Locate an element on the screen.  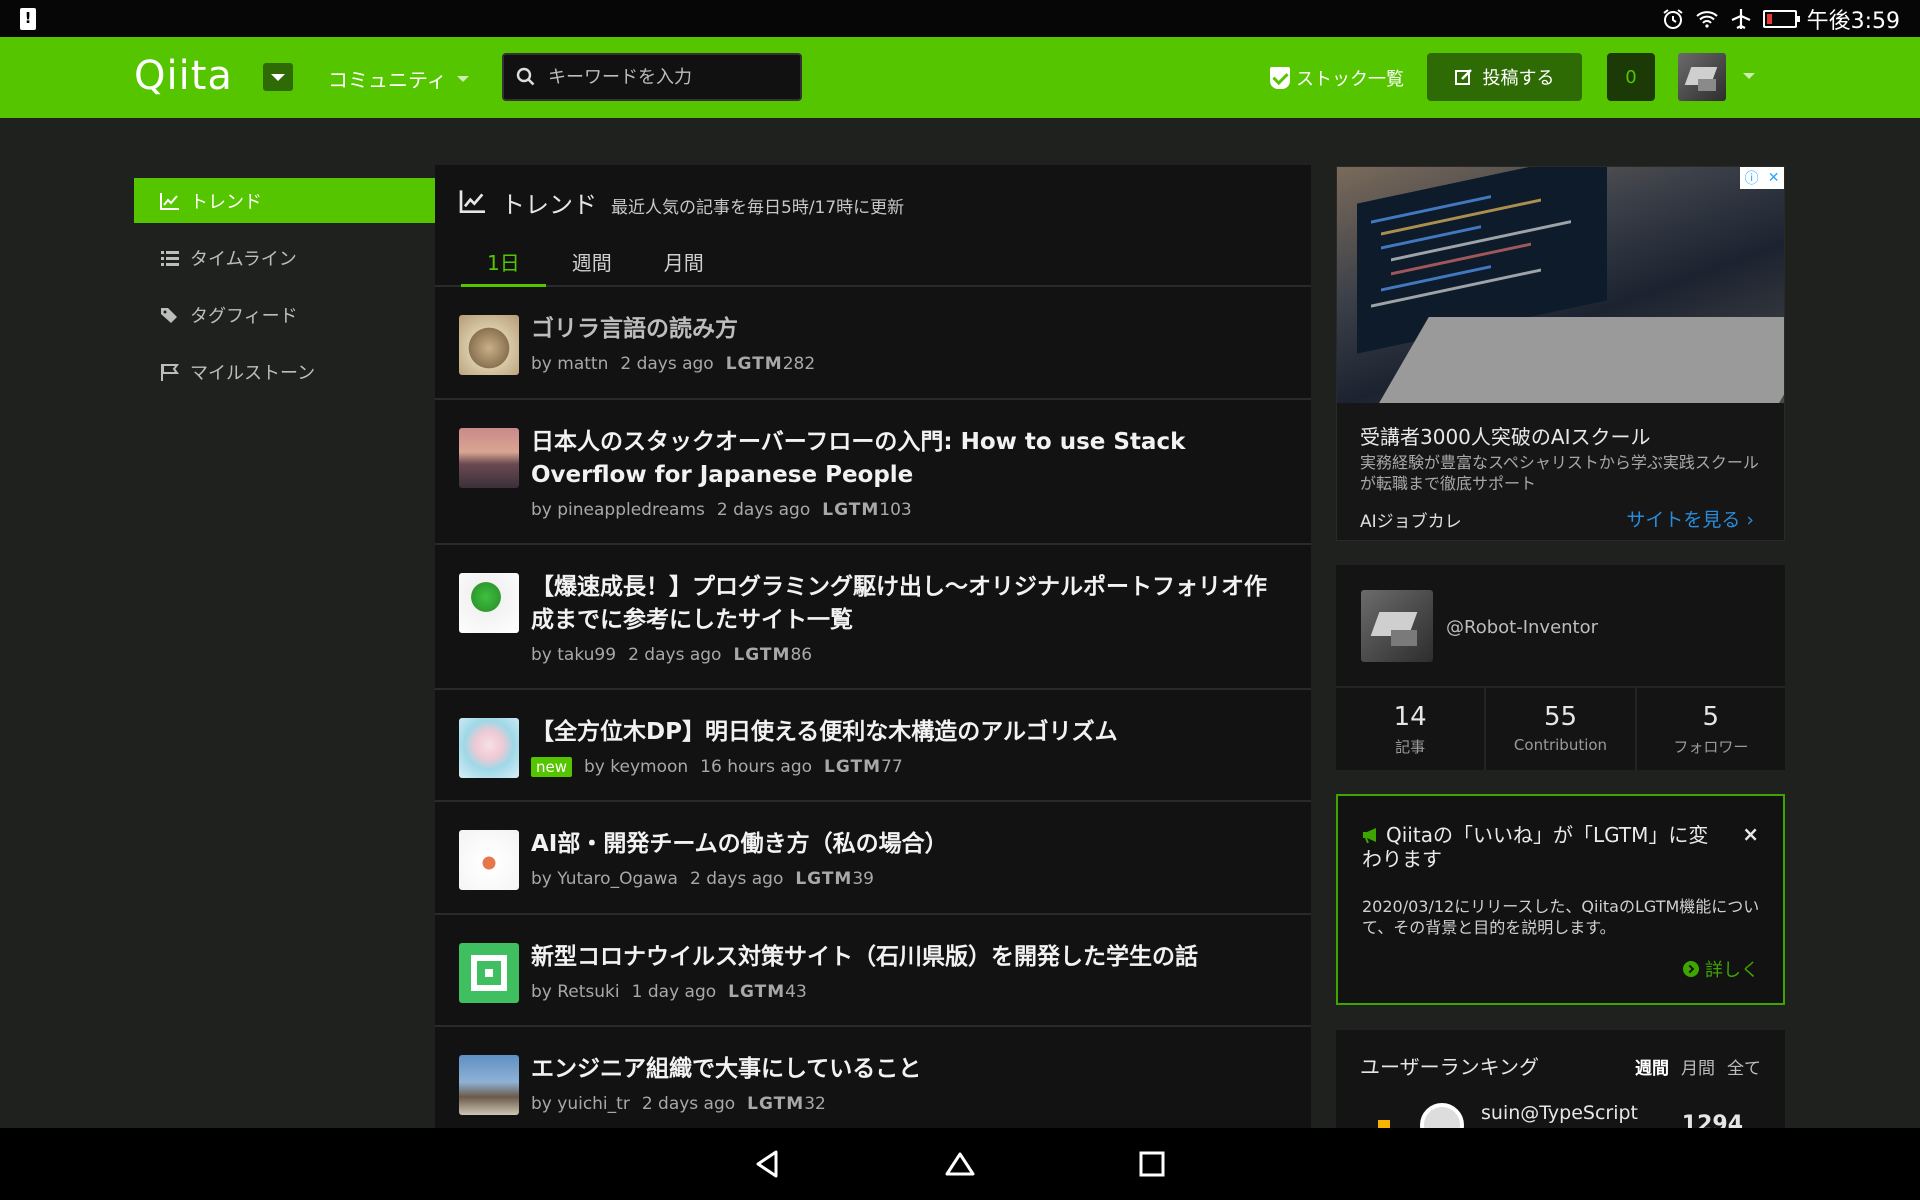
qiita-logo: Qiita is located at coordinates (183, 76).